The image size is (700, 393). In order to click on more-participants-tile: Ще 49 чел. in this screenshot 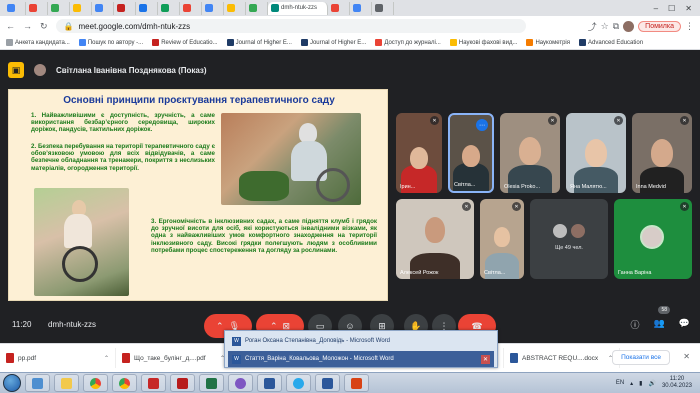, I will do `click(569, 239)`.